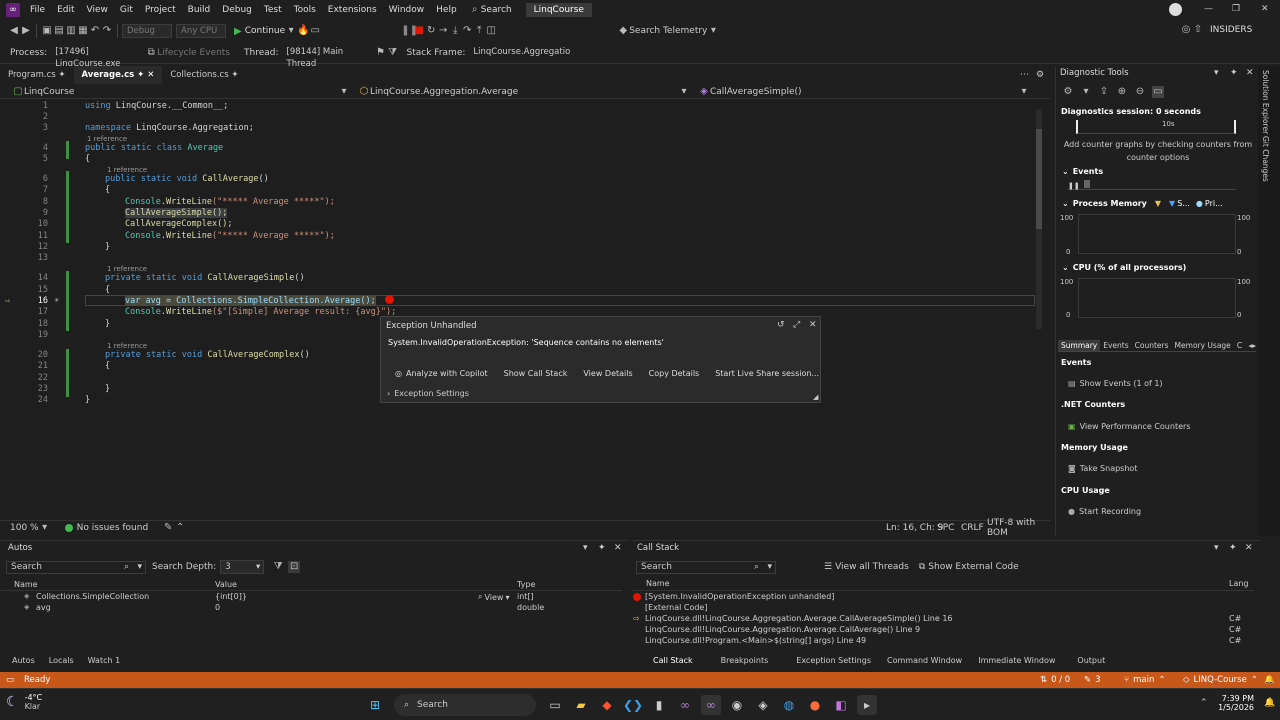 This screenshot has height=720, width=1280. What do you see at coordinates (47, 31) in the screenshot?
I see `new-project-icon: ▣` at bounding box center [47, 31].